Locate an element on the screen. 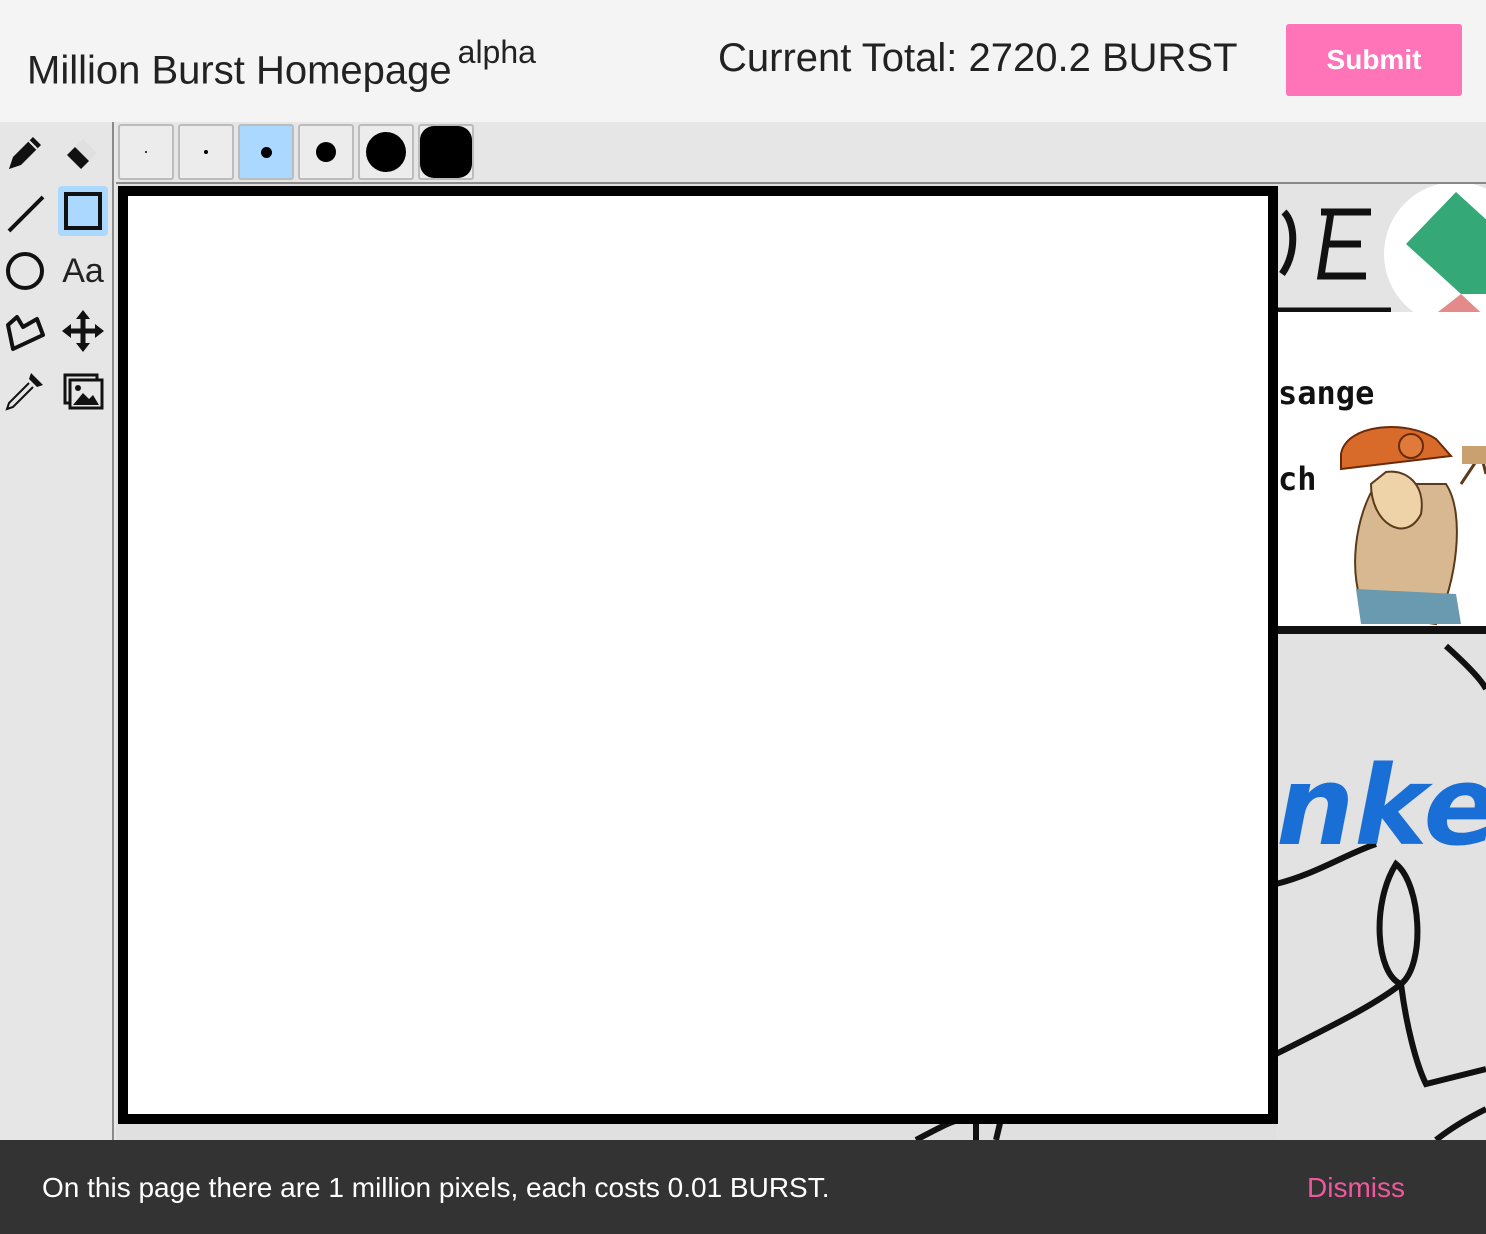 Image resolution: width=1486 pixels, height=1234 pixels. line-tool is located at coordinates (25, 213).